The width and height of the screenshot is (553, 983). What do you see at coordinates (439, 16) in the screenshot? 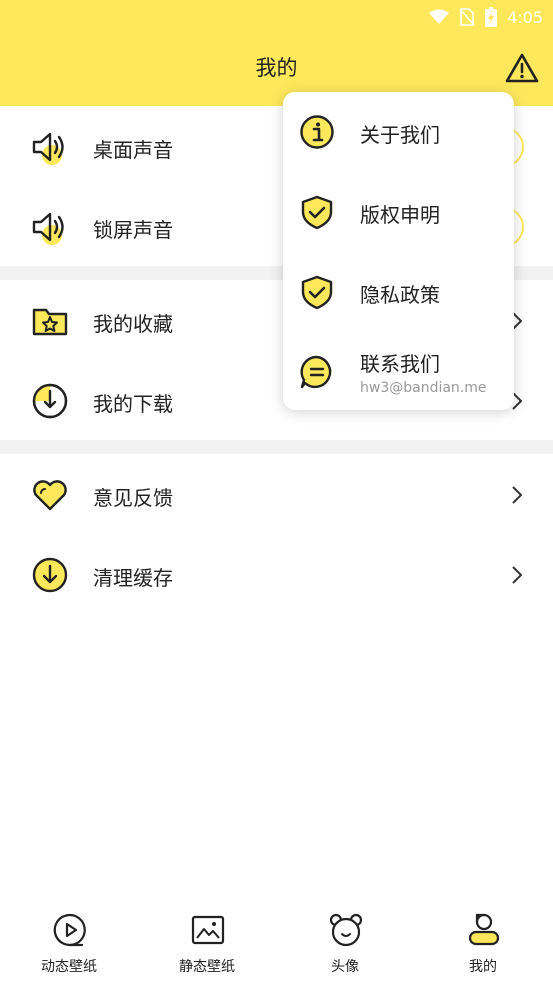
I see `wifi-icon` at bounding box center [439, 16].